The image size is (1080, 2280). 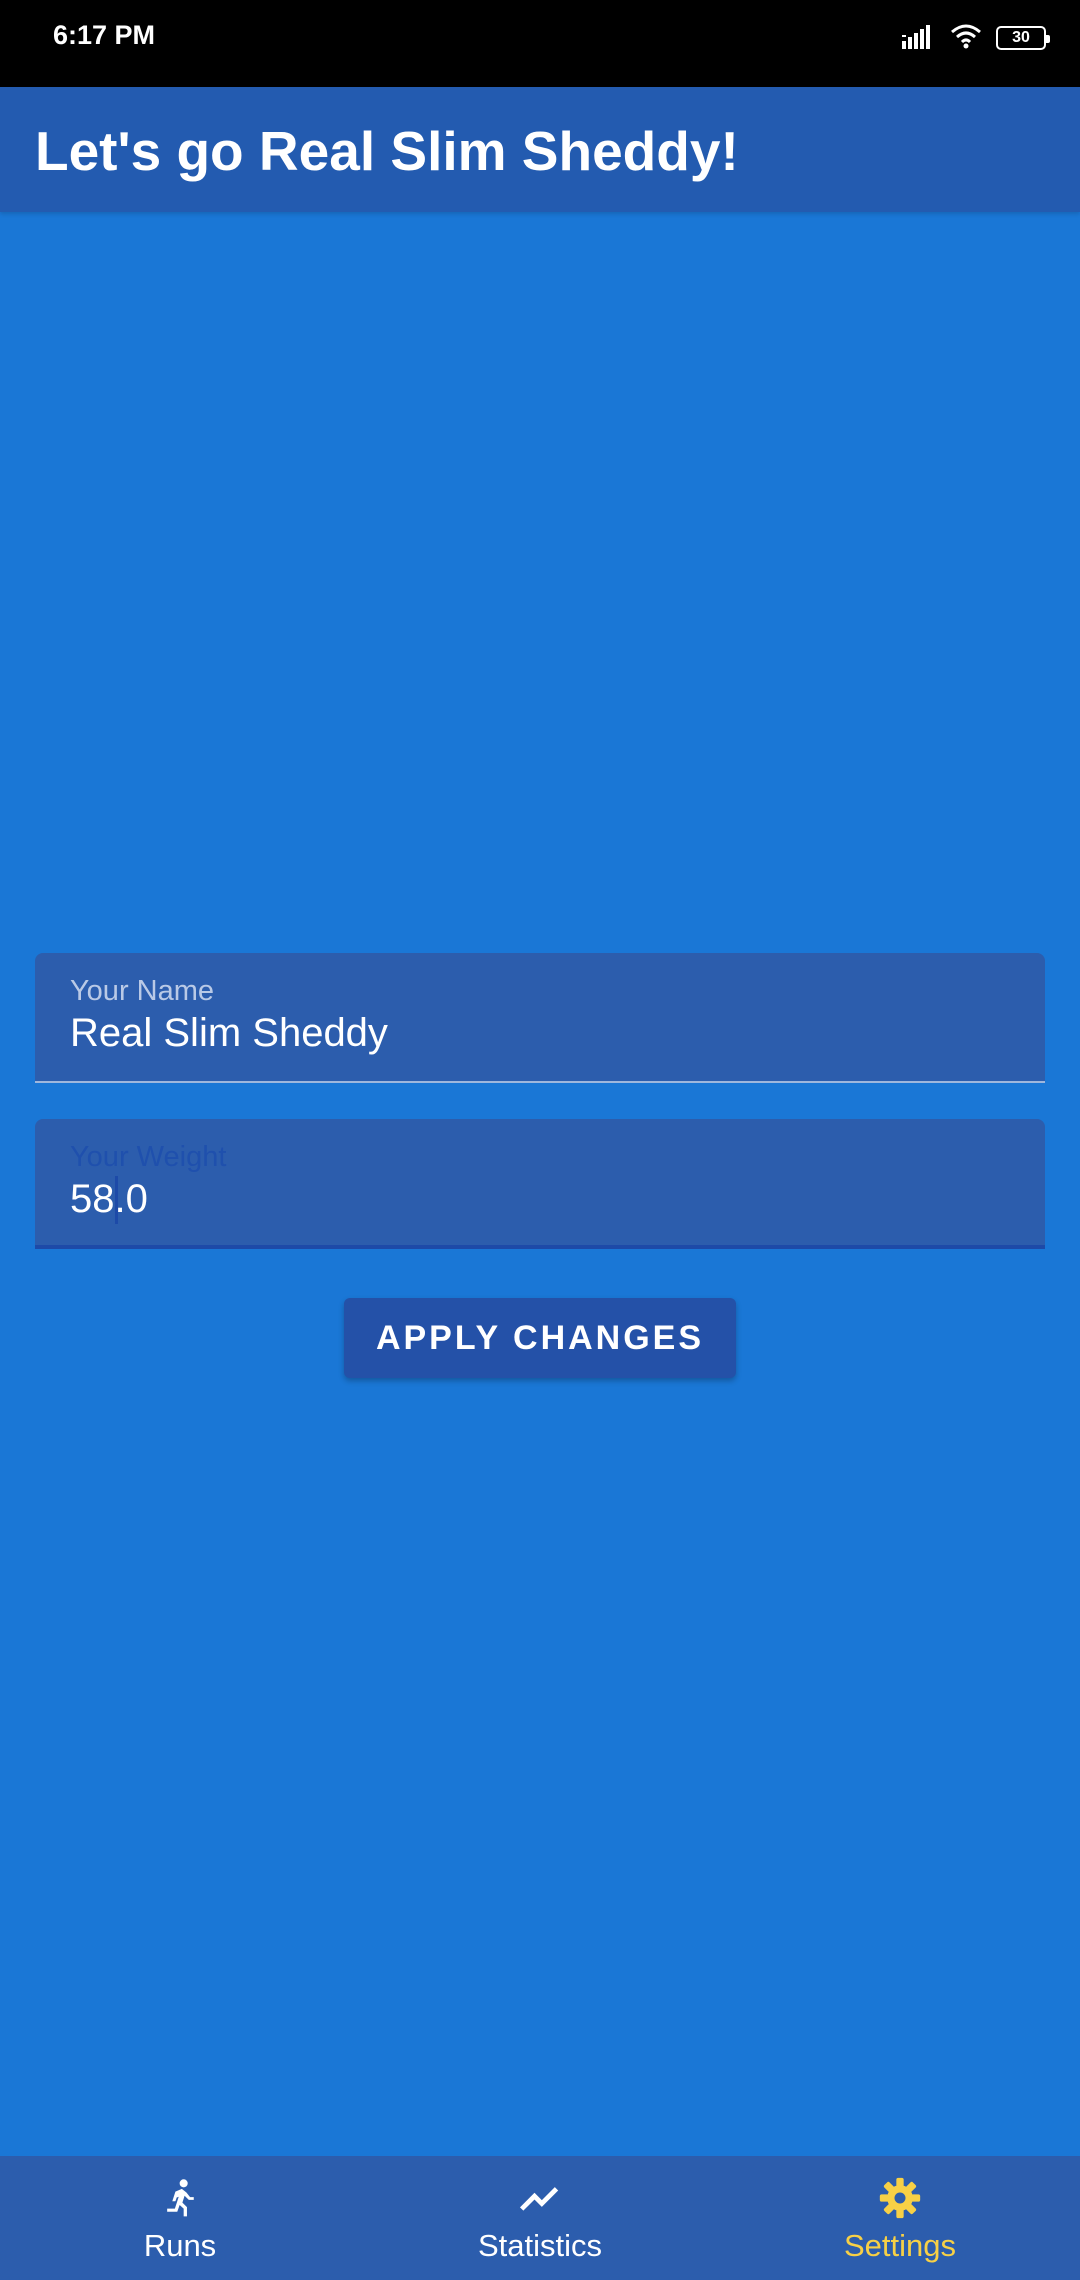 I want to click on battery-icon: 30, so click(x=1023, y=38).